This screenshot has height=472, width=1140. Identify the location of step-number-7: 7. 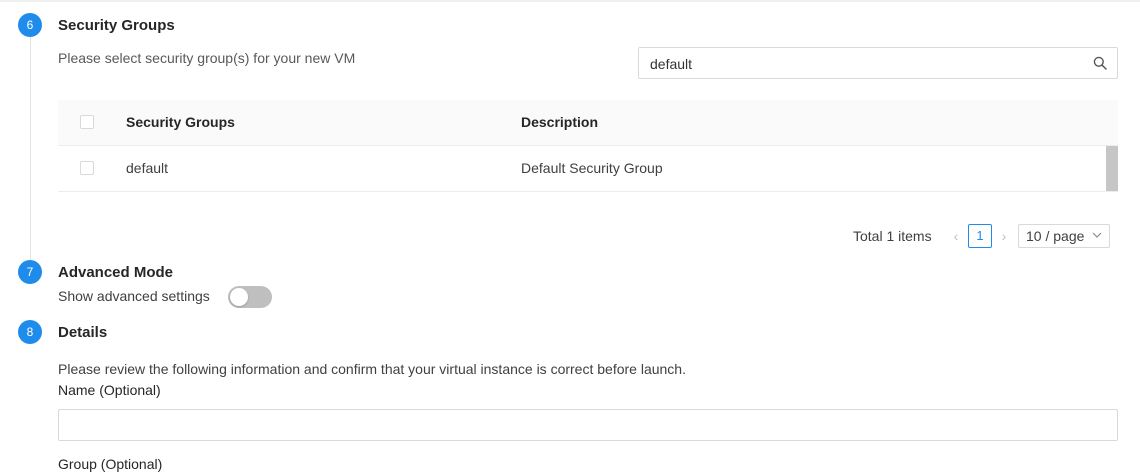
(30, 272).